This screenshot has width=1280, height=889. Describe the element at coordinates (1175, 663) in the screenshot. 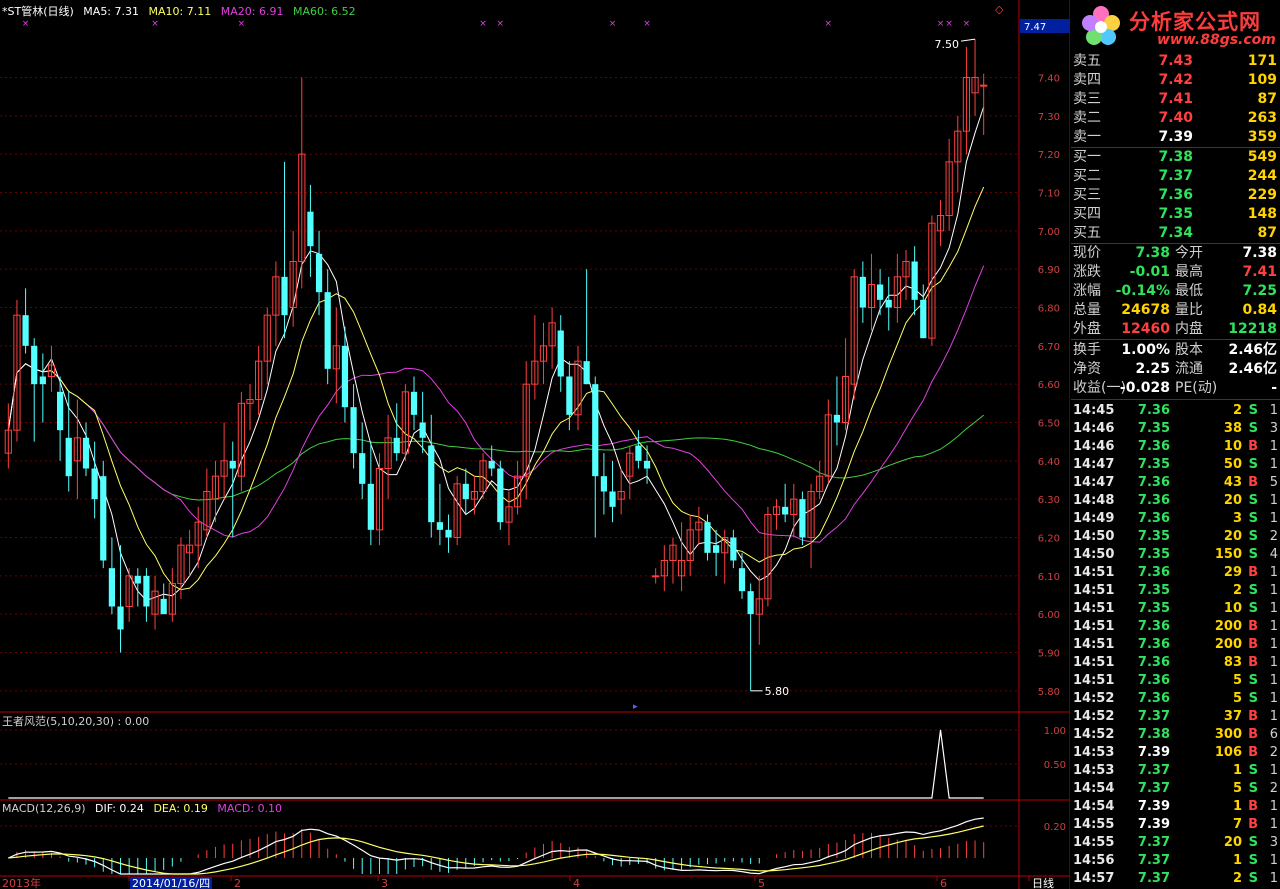

I see `tick-row: 14:51 7.36 83 B 1` at that location.